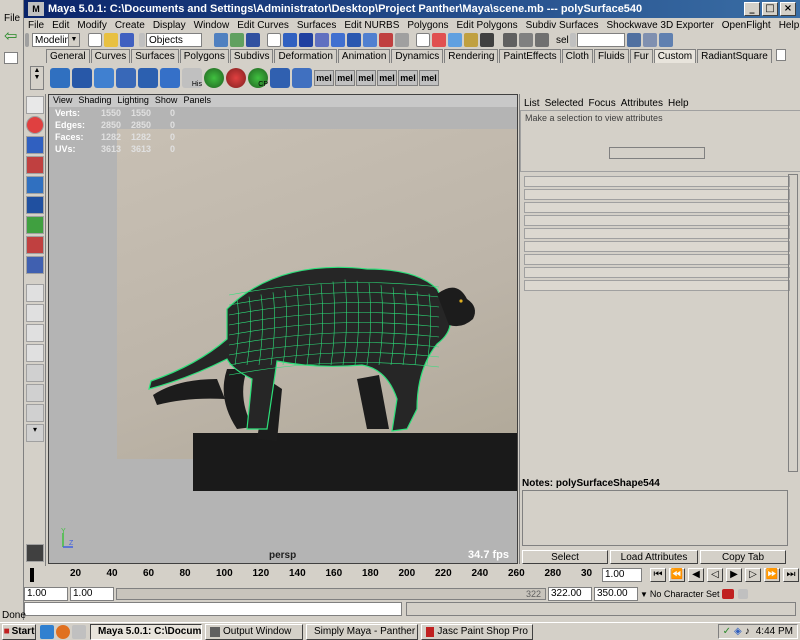 This screenshot has height=640, width=800. What do you see at coordinates (35, 205) in the screenshot?
I see `manipulator-tool-icon` at bounding box center [35, 205].